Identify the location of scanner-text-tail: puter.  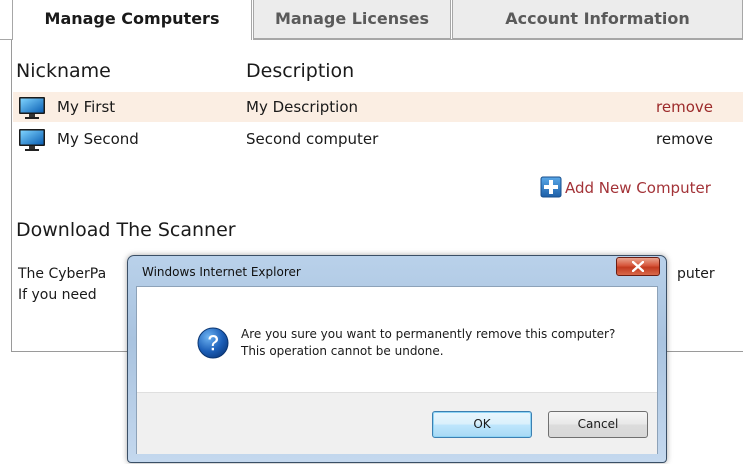
(696, 274).